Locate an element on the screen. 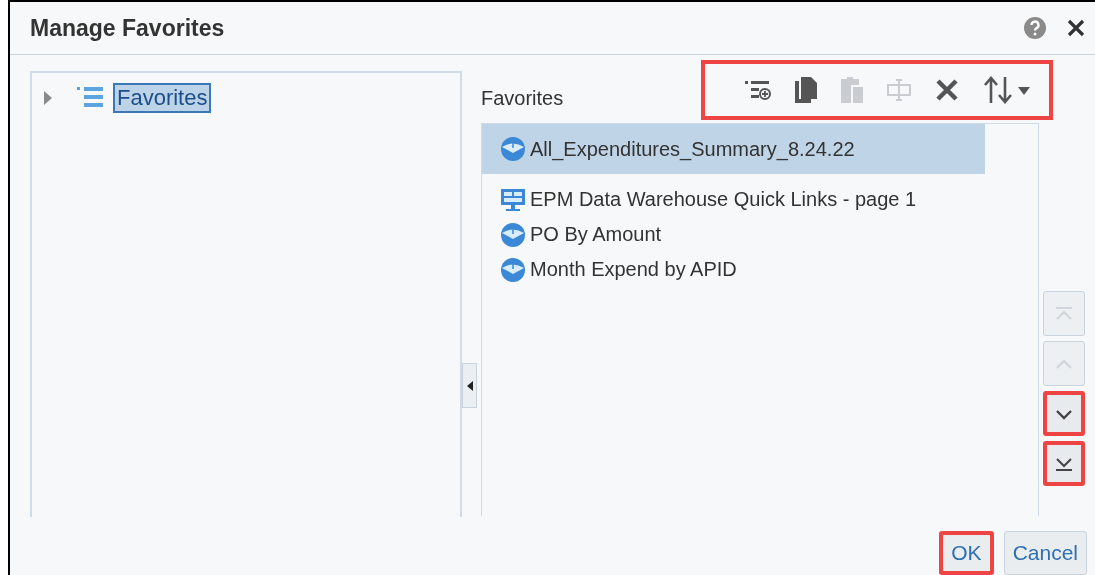  favorite-name: EPM Data Warehouse Quick Links - page 1 is located at coordinates (723, 199).